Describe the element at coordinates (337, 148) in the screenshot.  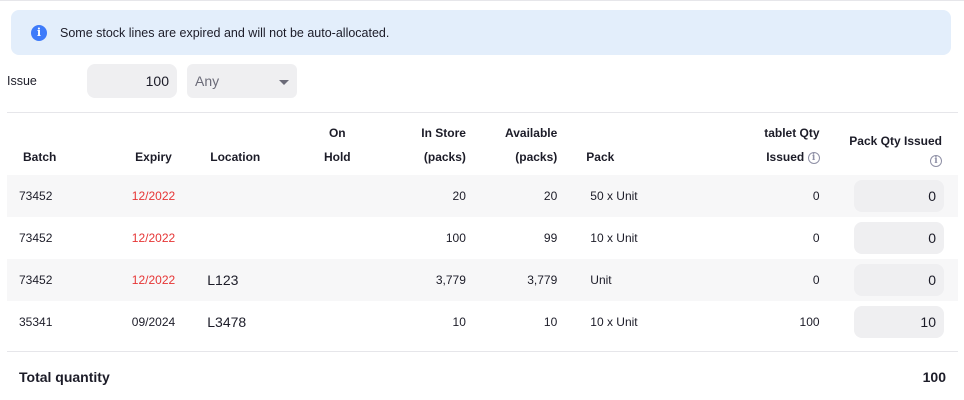
I see `col-on-hold: On Hold` at that location.